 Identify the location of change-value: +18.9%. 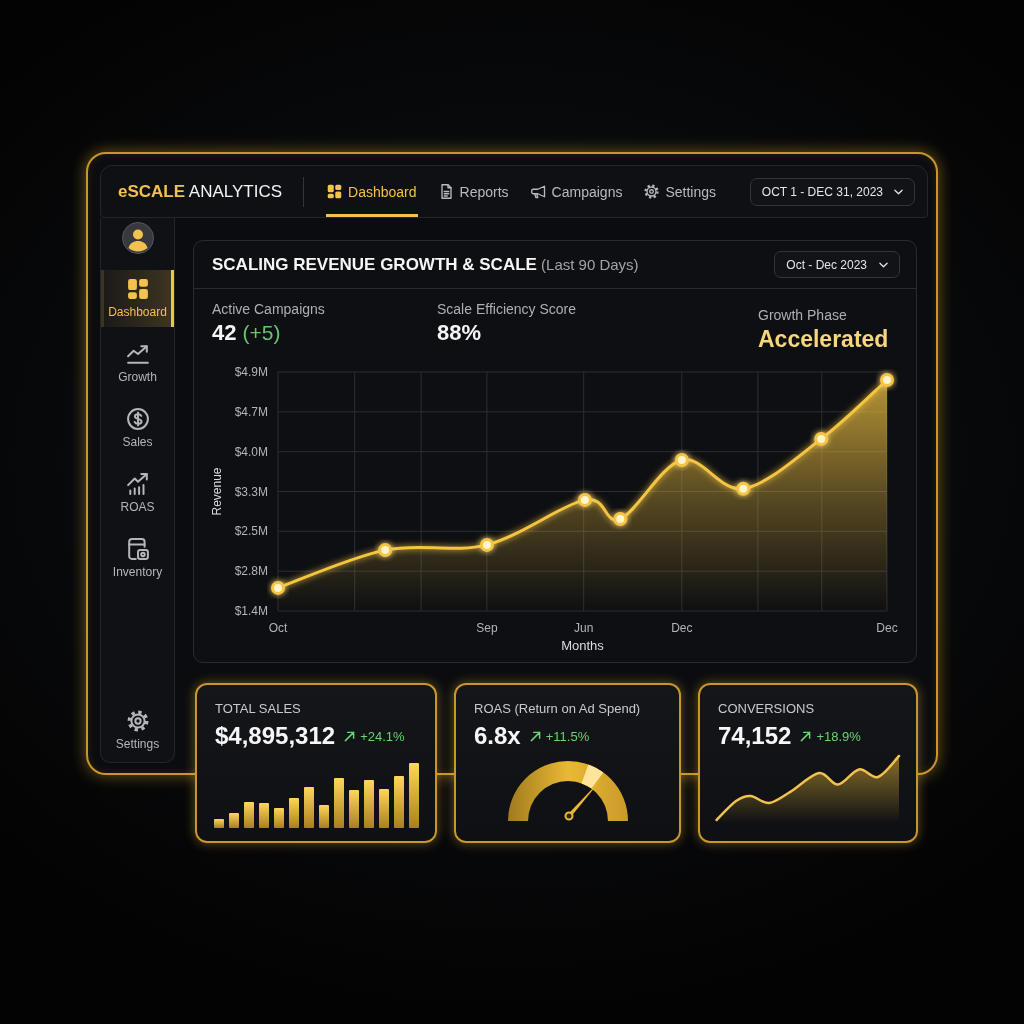
(838, 736).